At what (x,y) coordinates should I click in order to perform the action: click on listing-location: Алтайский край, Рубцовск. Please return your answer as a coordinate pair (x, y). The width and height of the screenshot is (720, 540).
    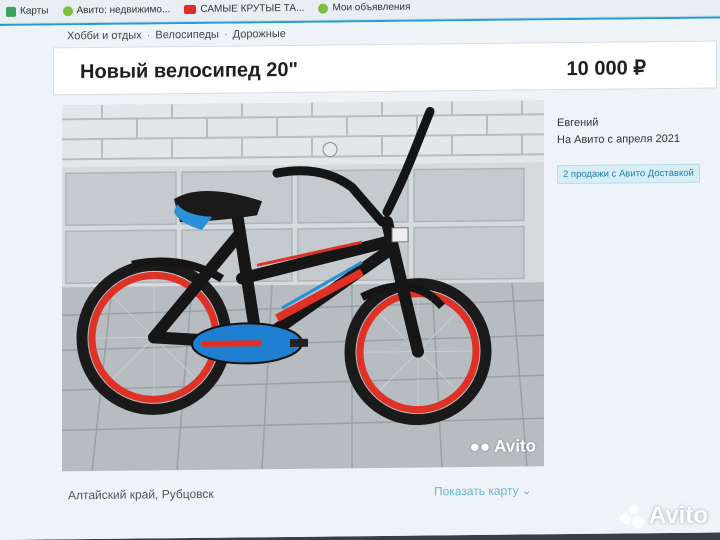
    Looking at the image, I should click on (141, 494).